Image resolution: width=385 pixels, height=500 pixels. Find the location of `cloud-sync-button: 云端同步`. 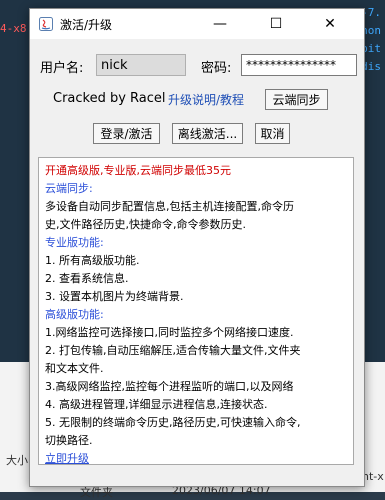

cloud-sync-button: 云端同步 is located at coordinates (296, 99).